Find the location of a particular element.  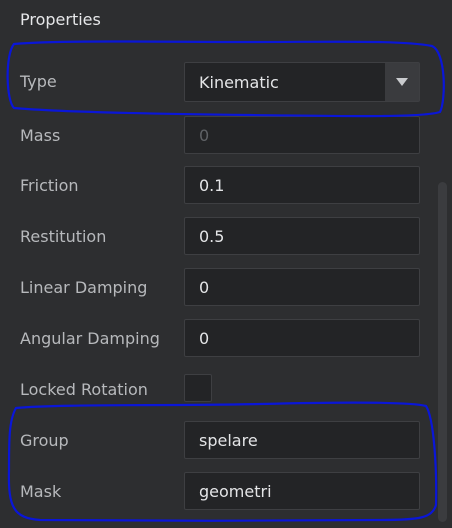

linear-damping-label: Linear Damping is located at coordinates (84, 287).